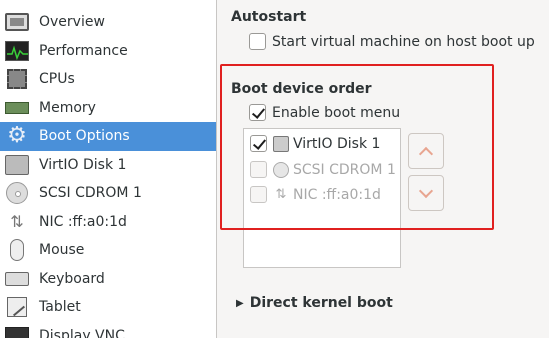  Describe the element at coordinates (337, 143) in the screenshot. I see `boot-device-label: VirtIO Disk 1` at that location.